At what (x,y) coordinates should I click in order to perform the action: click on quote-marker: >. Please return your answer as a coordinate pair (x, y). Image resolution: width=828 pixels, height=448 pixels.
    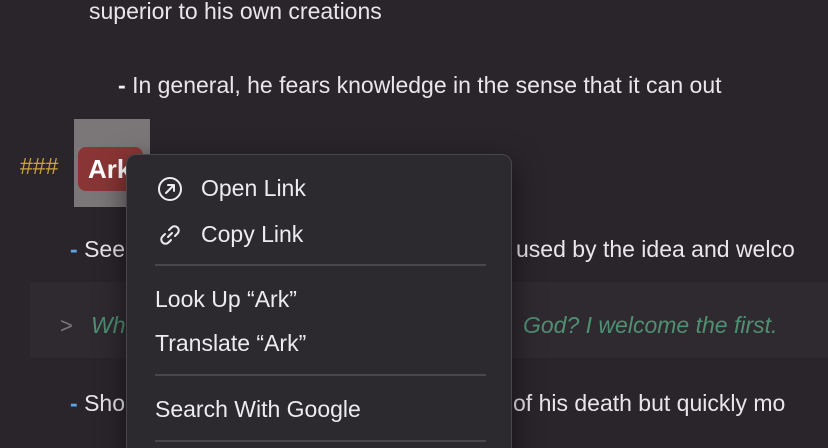
    Looking at the image, I should click on (66, 325).